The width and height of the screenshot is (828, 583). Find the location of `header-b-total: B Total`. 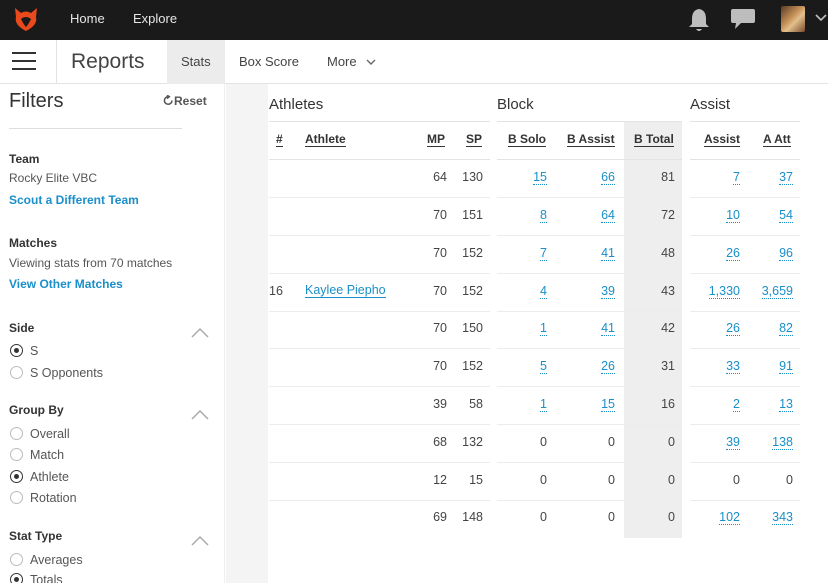

header-b-total: B Total is located at coordinates (654, 140).